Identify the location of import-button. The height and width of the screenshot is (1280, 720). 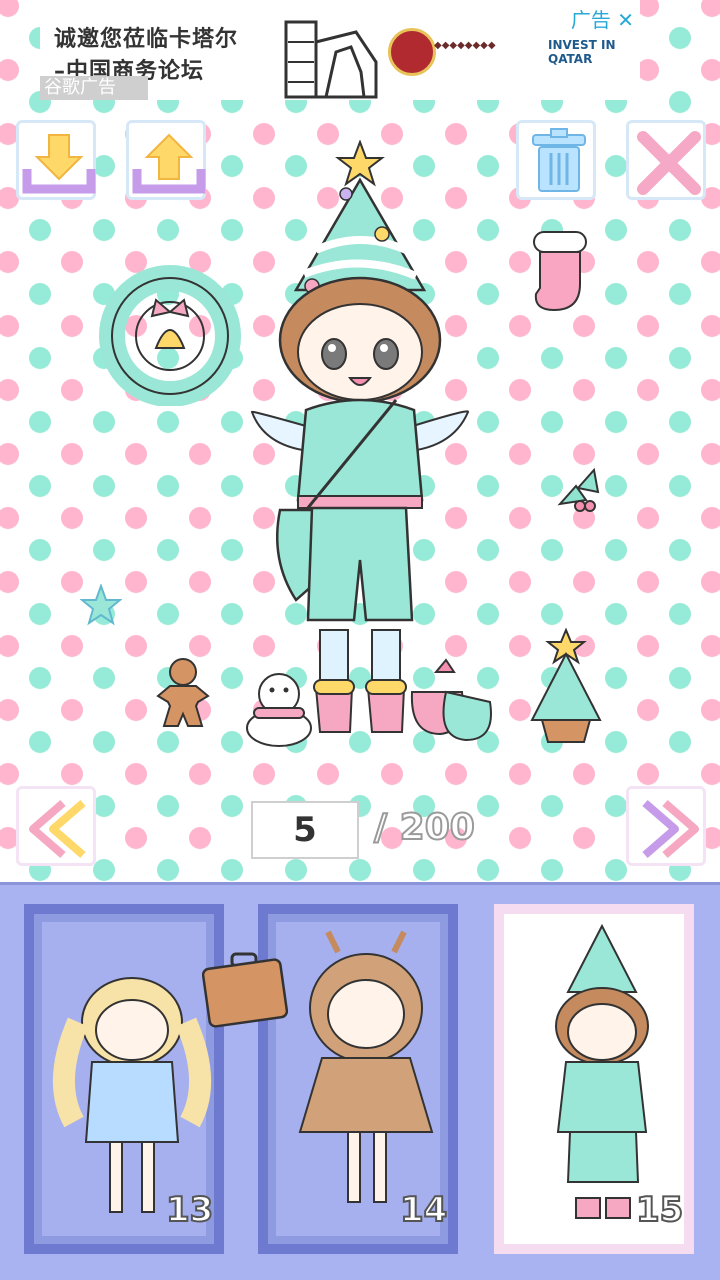
(56, 160).